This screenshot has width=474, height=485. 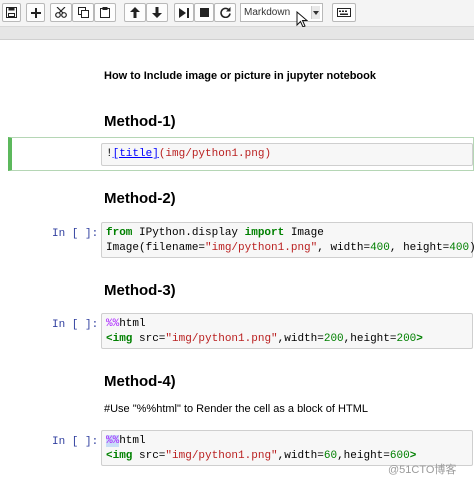 I want to click on method3-input-prompt: In [ ]:, so click(x=75, y=325).